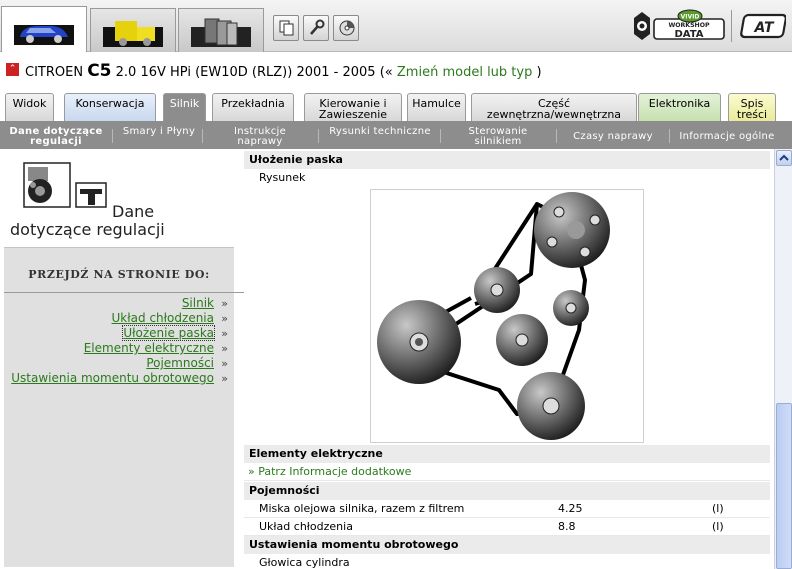  I want to click on section-ulozenie-paska: Ułożenie paska, so click(507, 160).